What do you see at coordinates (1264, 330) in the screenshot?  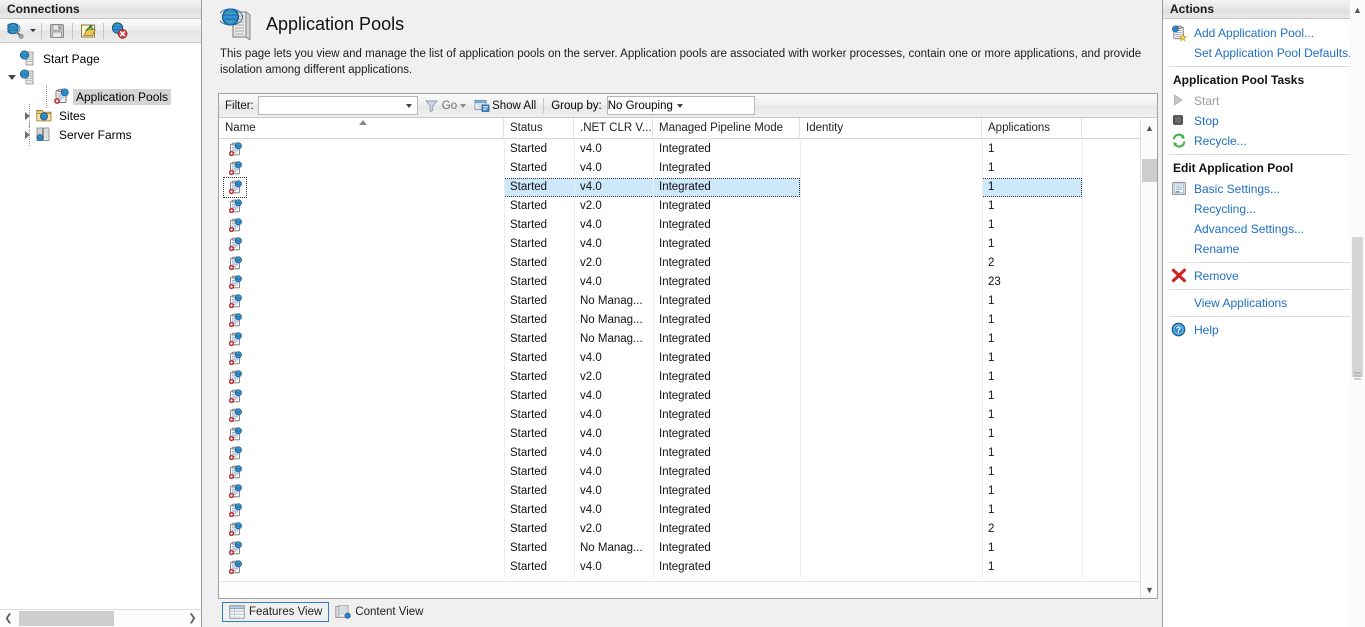 I see `action-help: ? Help` at bounding box center [1264, 330].